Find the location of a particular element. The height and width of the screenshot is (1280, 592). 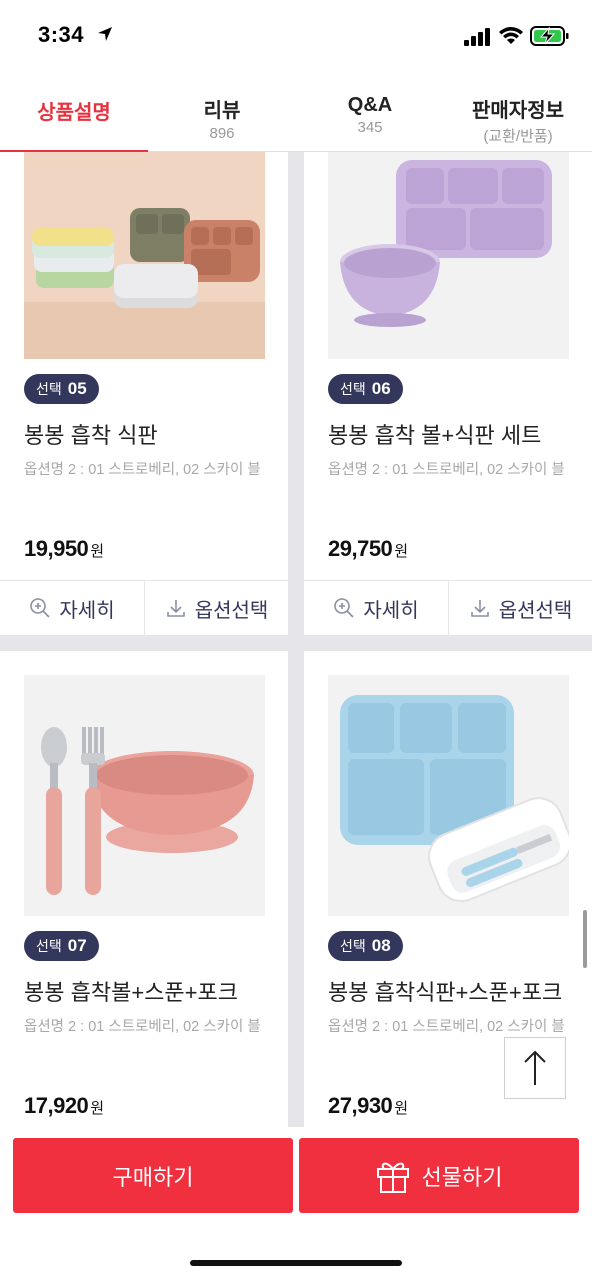

option-badge: 선택 08 is located at coordinates (365, 946).